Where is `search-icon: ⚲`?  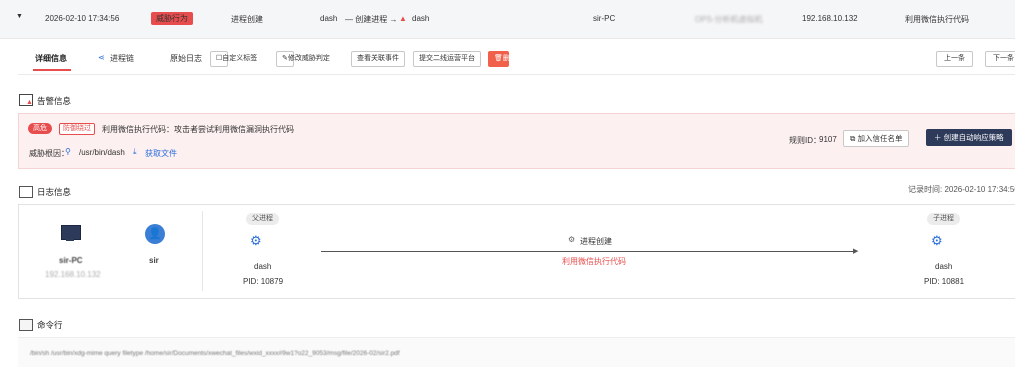
search-icon: ⚲ is located at coordinates (68, 151).